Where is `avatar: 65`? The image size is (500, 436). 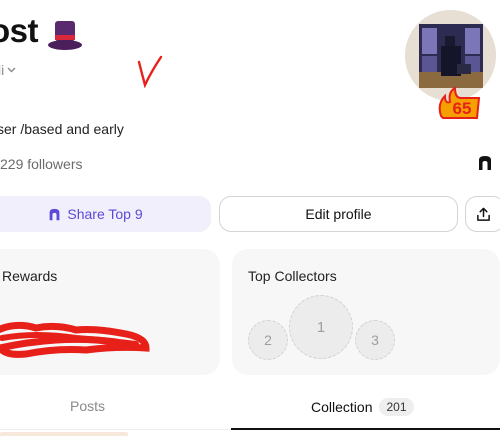 avatar: 65 is located at coordinates (452, 65).